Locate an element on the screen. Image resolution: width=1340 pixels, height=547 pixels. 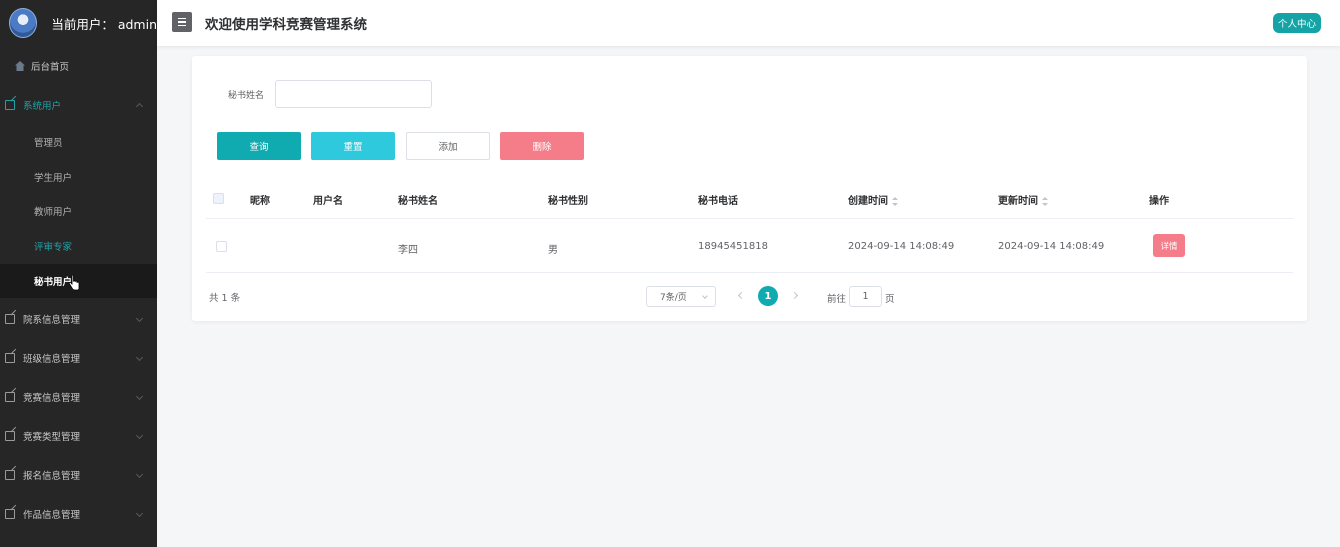
page-size-select: 7条/页 is located at coordinates (681, 296).